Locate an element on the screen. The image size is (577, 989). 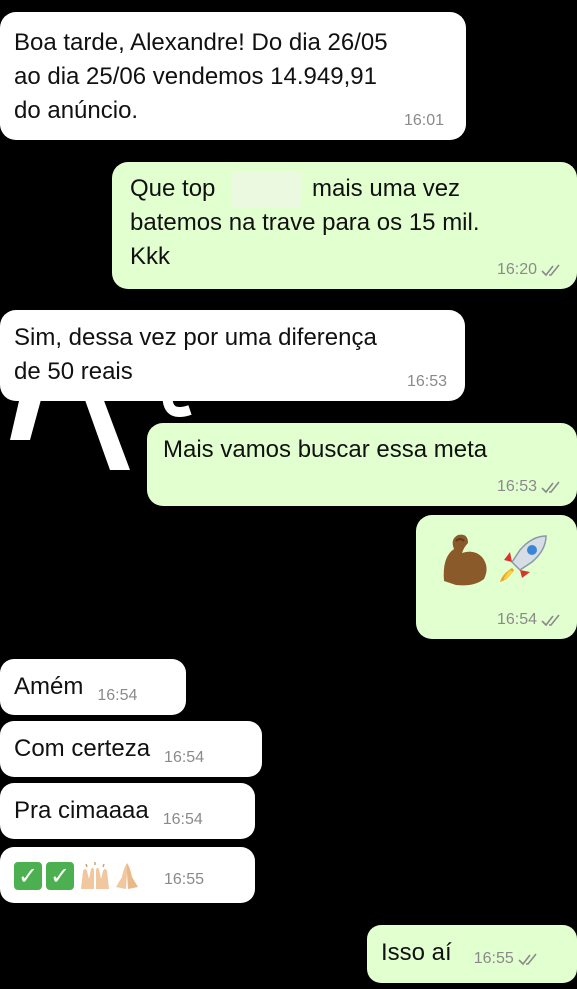
emoji-row: ✓ ✓ 16:55 is located at coordinates (109, 876).